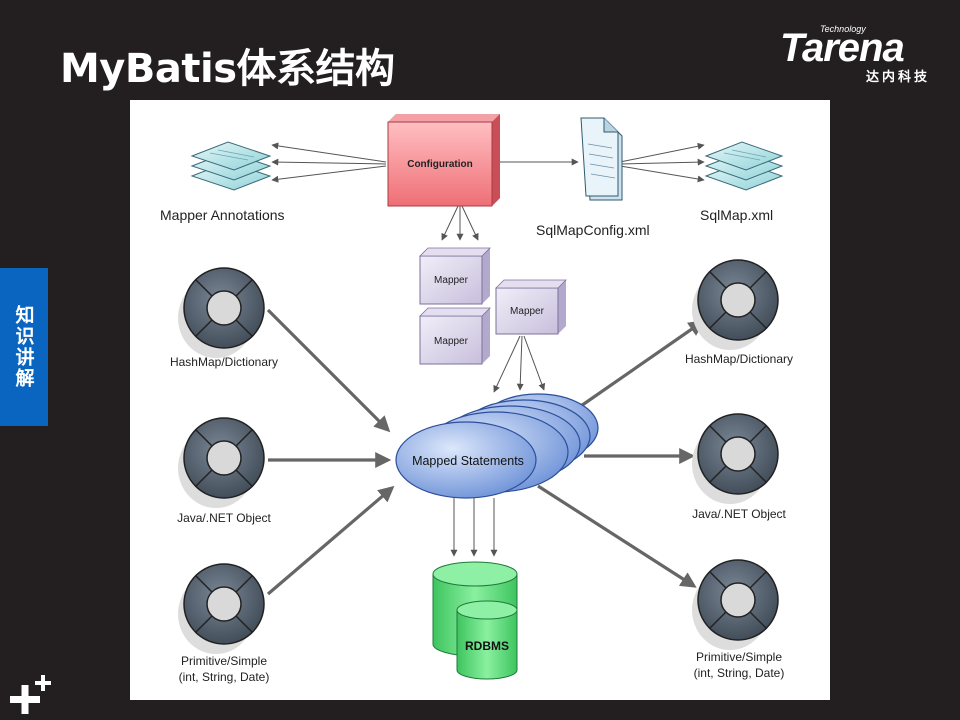 This screenshot has height=720, width=960. Describe the element at coordinates (735, 604) in the screenshot. I see `output-primitive-icon` at that location.